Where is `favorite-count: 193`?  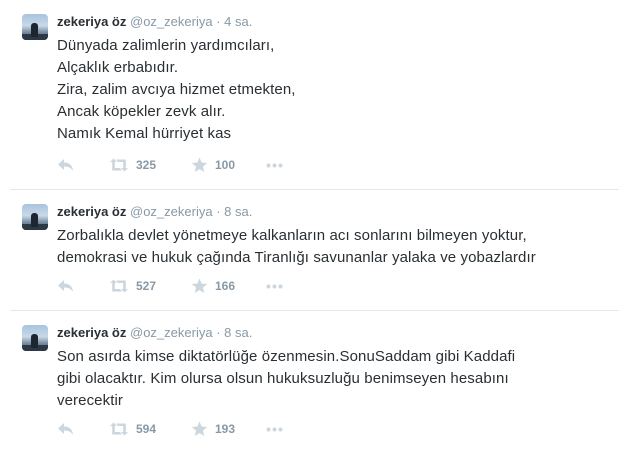 favorite-count: 193 is located at coordinates (225, 429).